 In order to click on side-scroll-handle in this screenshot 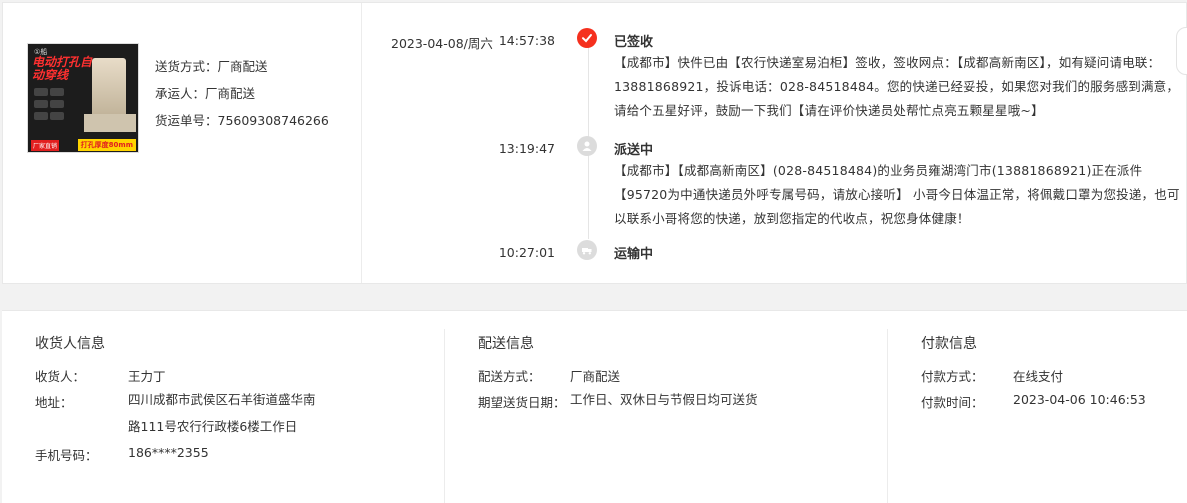, I will do `click(1181, 51)`.